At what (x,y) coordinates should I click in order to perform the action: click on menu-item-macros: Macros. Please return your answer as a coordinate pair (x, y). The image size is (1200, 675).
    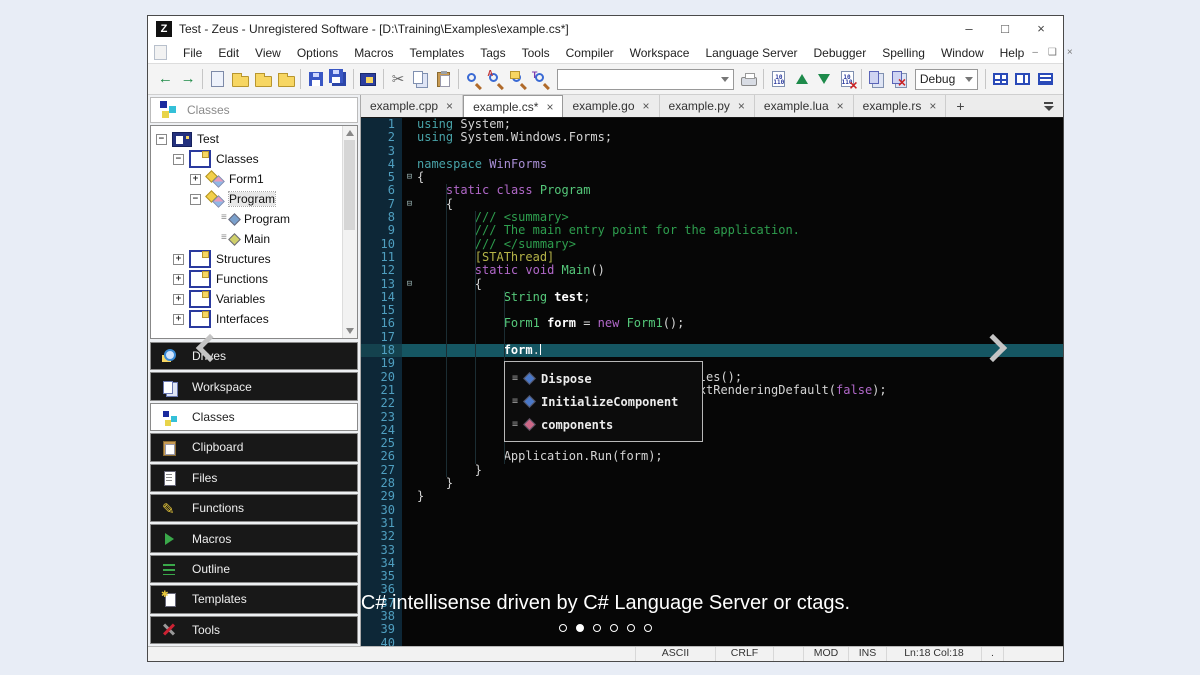
    Looking at the image, I should click on (373, 53).